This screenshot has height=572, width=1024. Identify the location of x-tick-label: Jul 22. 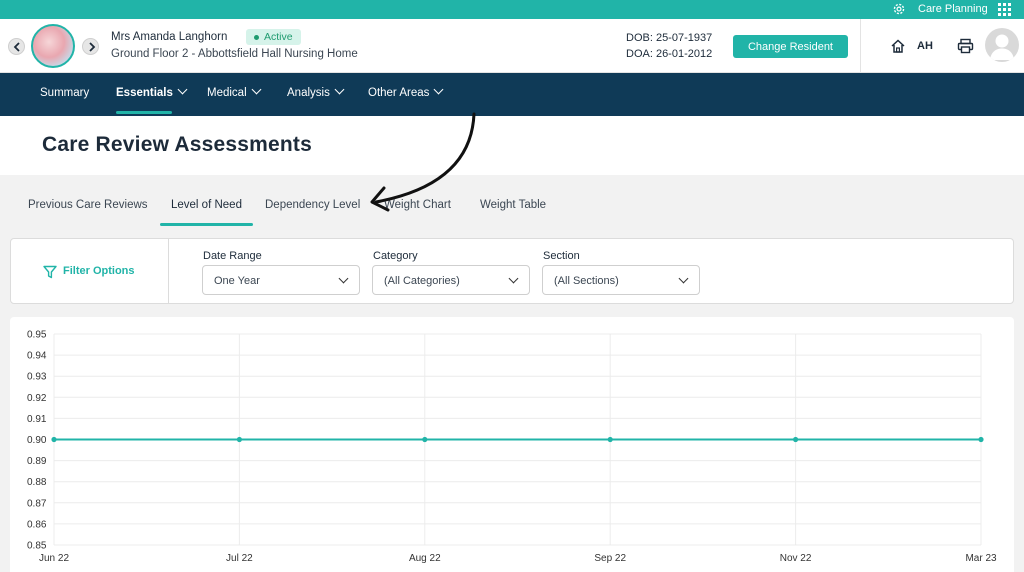
(239, 558).